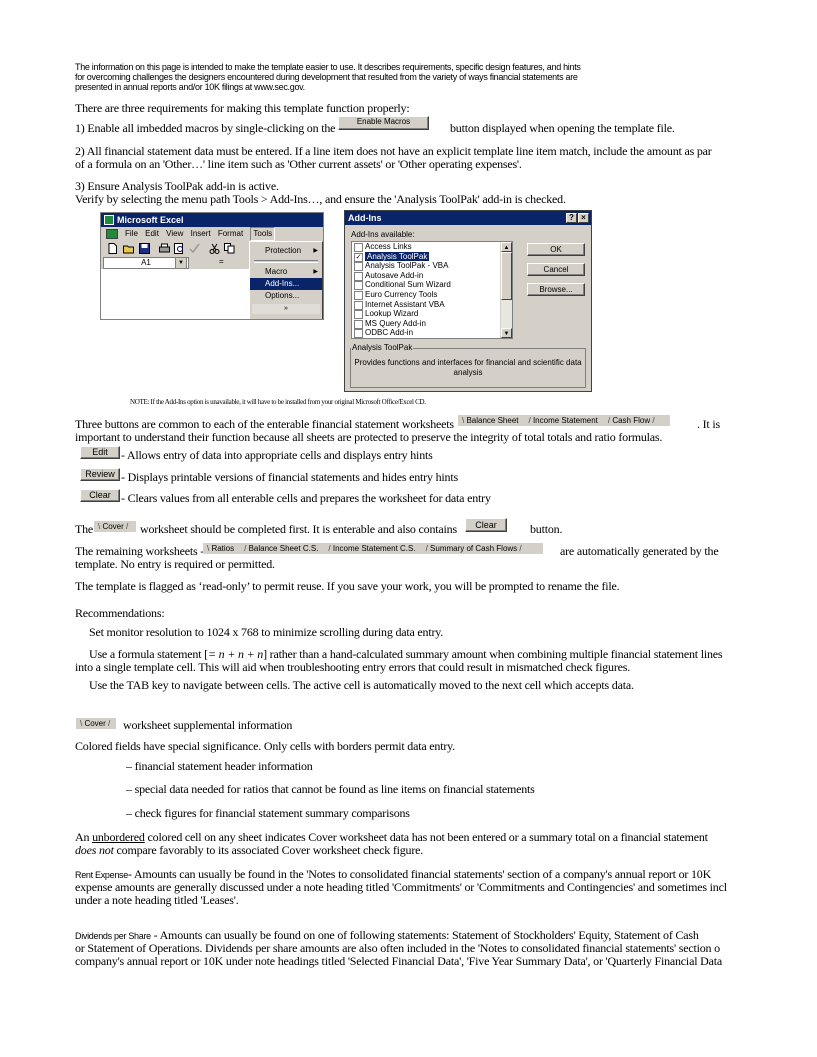 The image size is (817, 1057). I want to click on print-preview-icon, so click(179, 248).